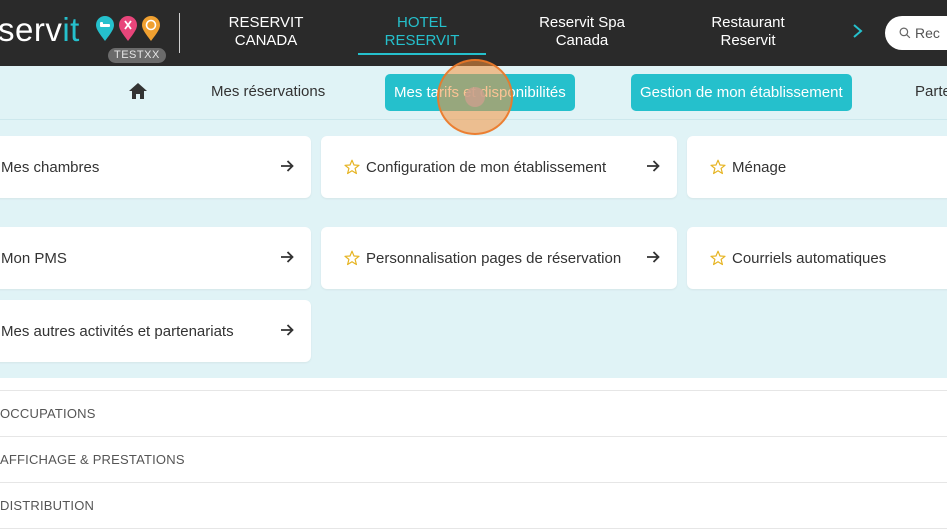  What do you see at coordinates (905, 33) in the screenshot?
I see `search-icon` at bounding box center [905, 33].